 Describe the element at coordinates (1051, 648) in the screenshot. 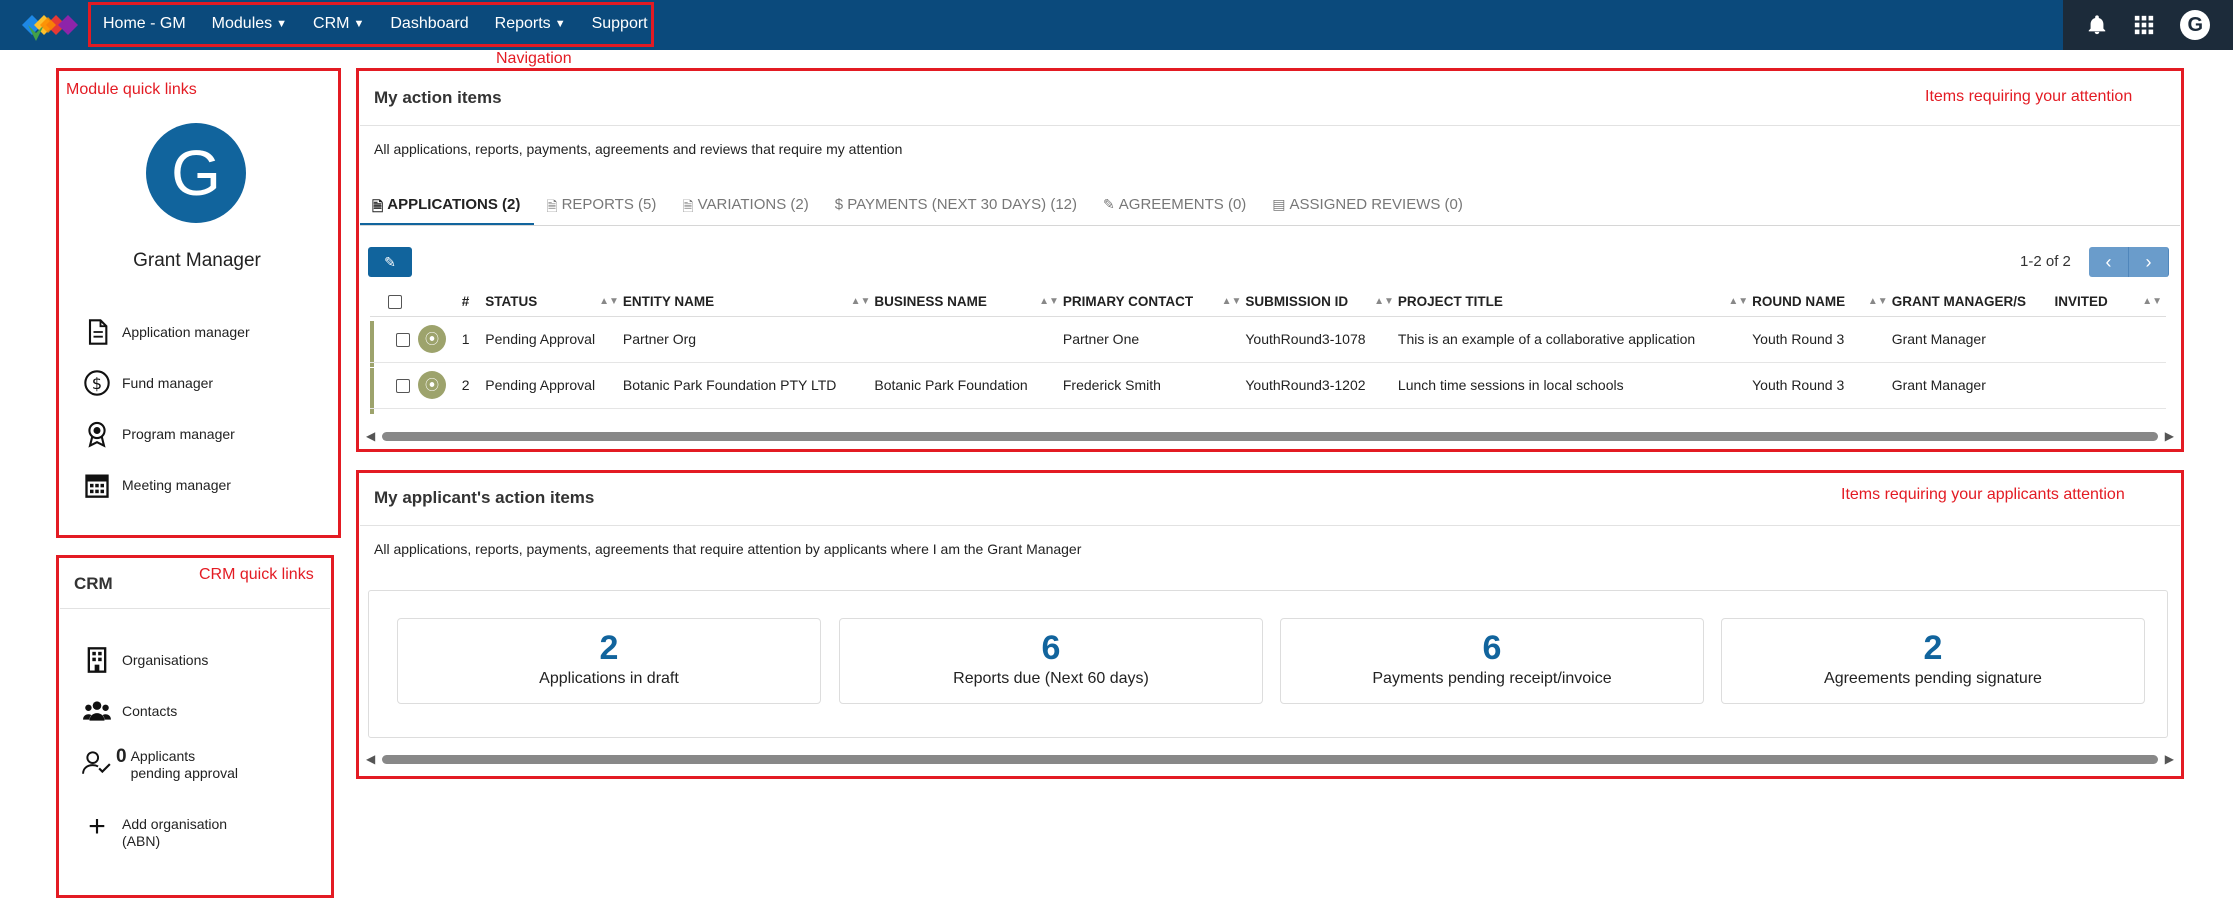

I see `stat-value: 6` at that location.